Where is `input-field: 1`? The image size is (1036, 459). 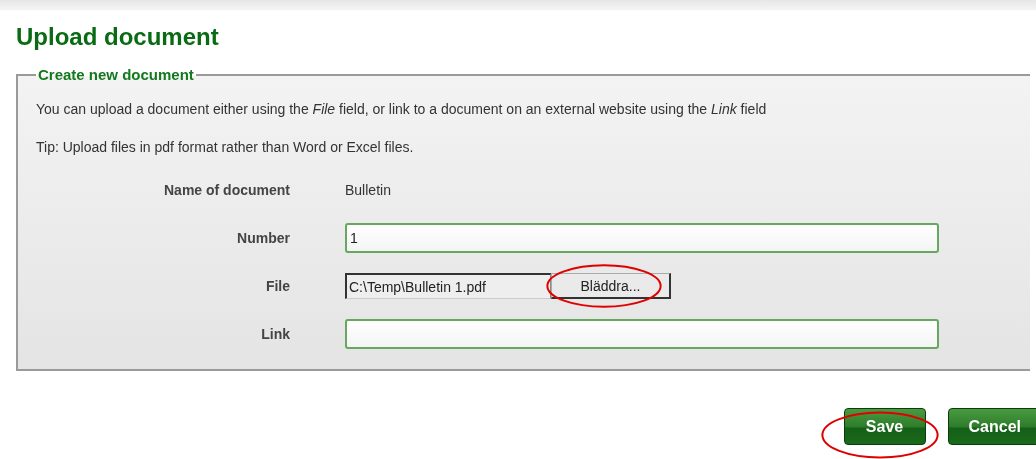
input-field: 1 is located at coordinates (642, 238).